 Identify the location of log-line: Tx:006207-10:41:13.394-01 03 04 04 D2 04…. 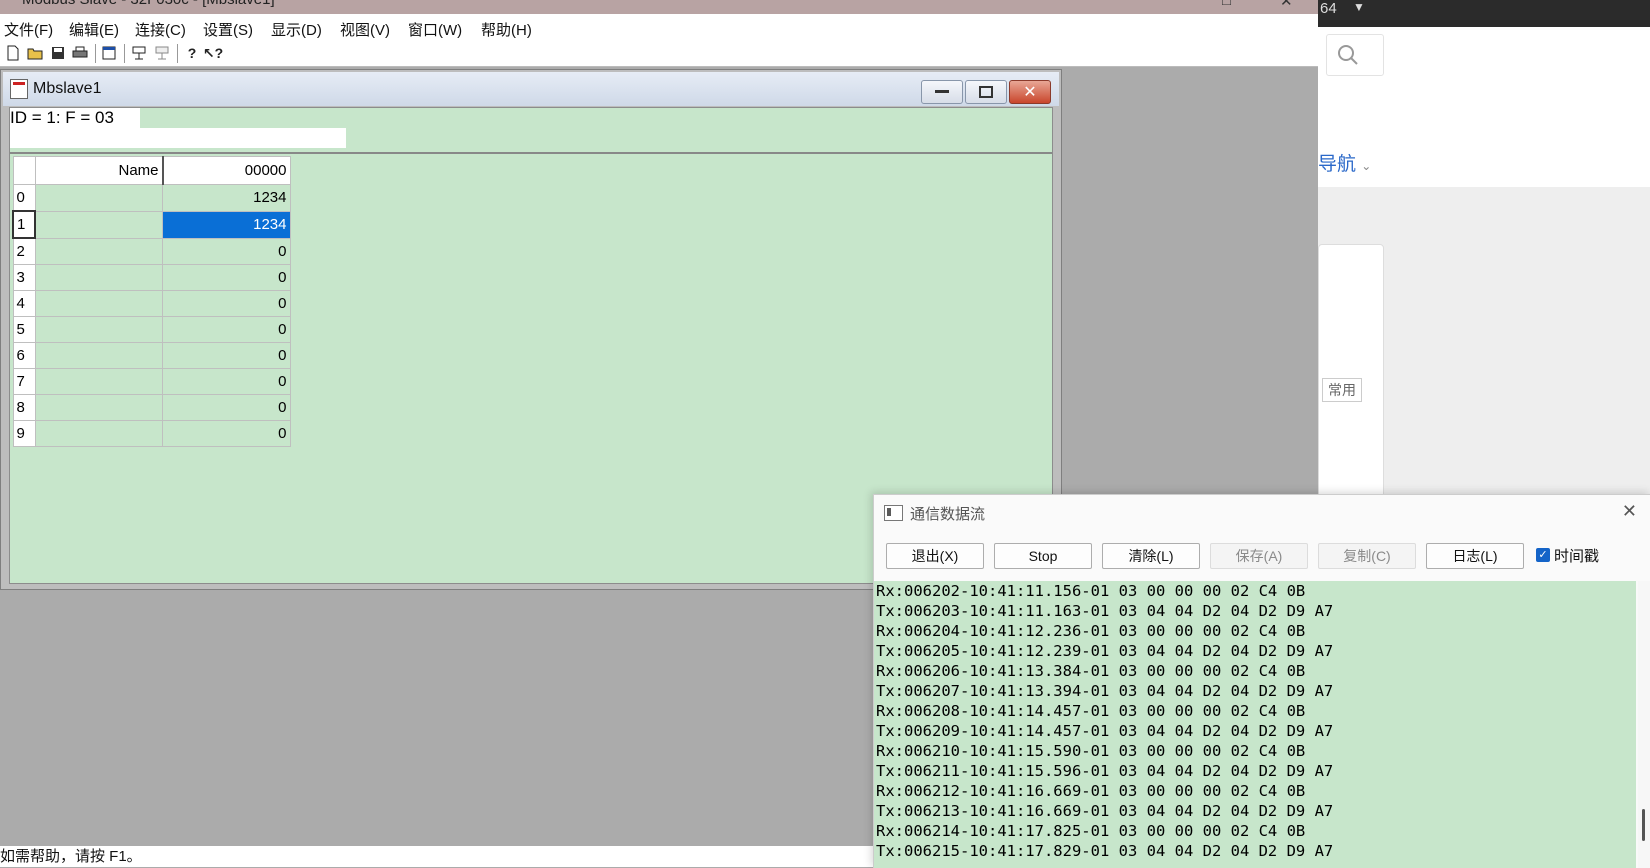
(1105, 691).